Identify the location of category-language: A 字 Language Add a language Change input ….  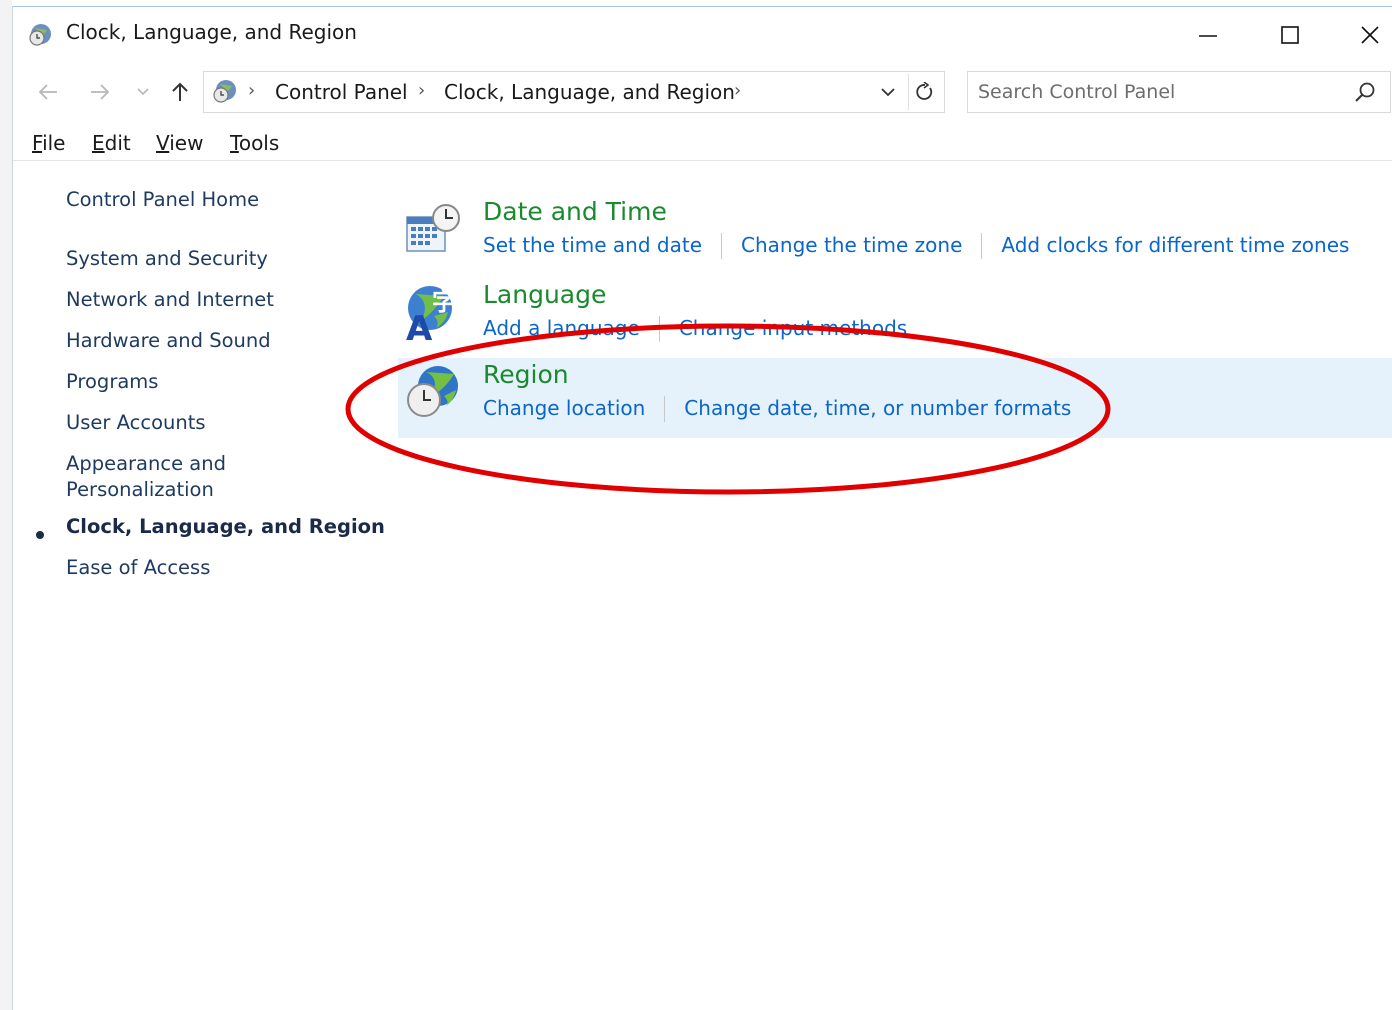
(895, 318).